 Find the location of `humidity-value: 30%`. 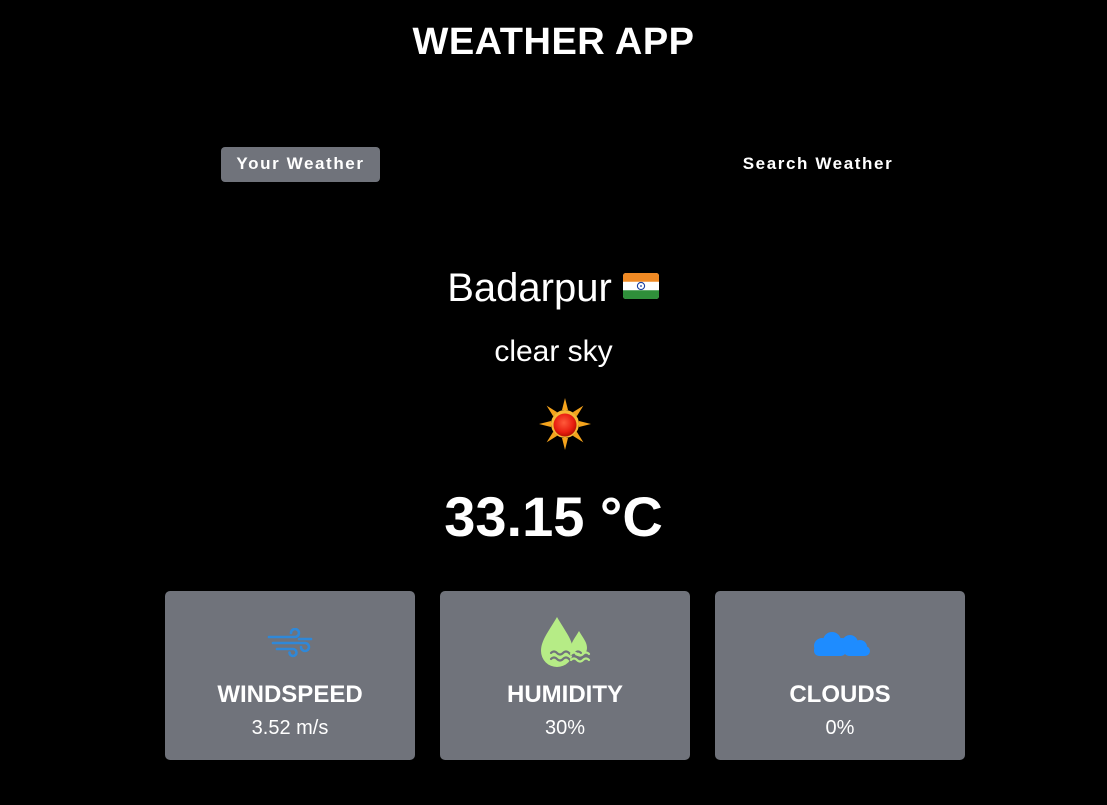

humidity-value: 30% is located at coordinates (565, 728).